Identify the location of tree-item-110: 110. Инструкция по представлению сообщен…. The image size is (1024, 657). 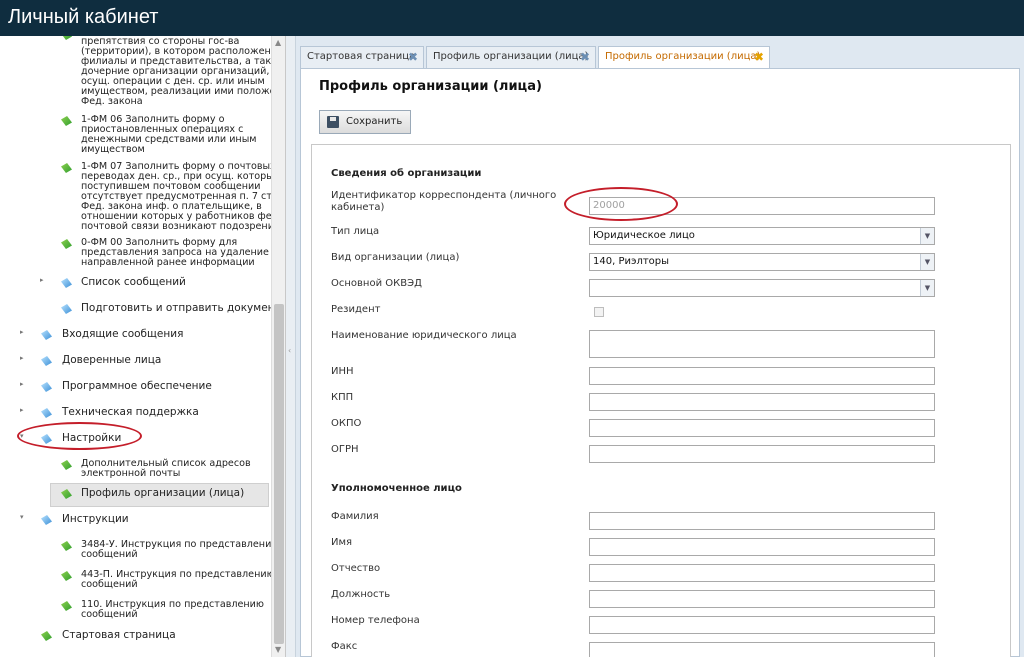
(172, 610).